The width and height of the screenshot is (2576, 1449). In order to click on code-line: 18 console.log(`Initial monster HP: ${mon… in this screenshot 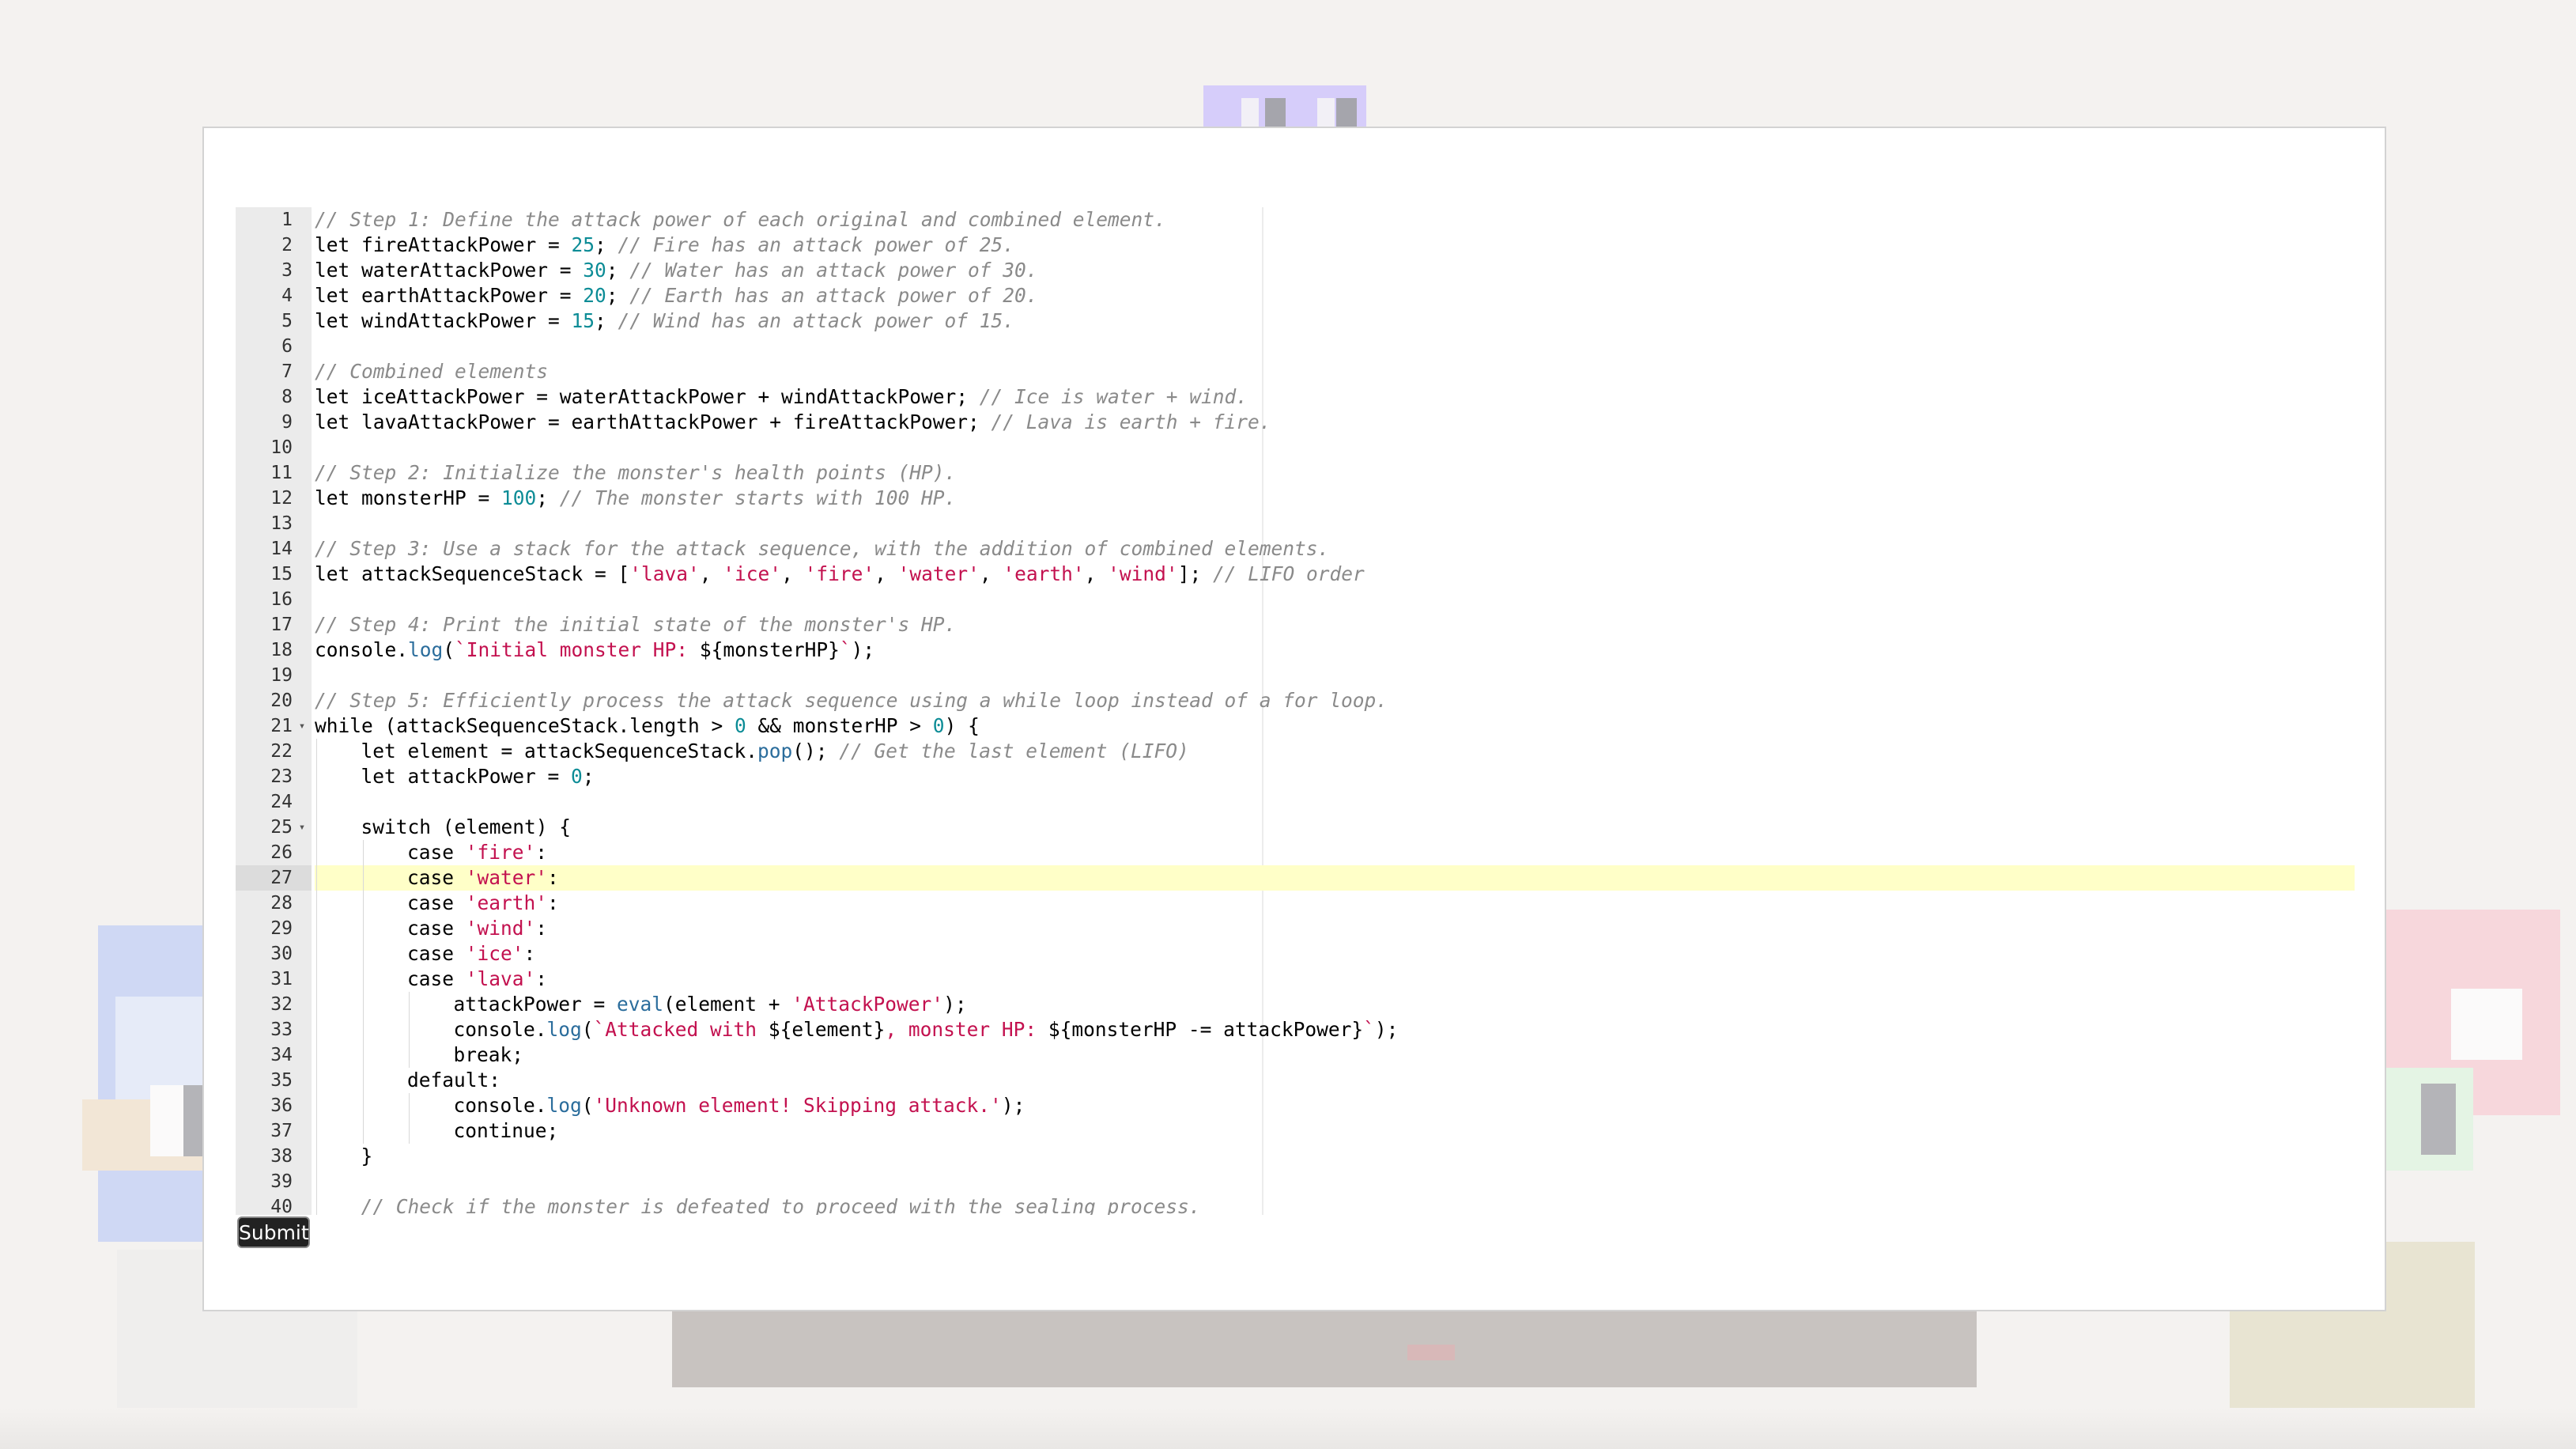, I will do `click(1295, 650)`.